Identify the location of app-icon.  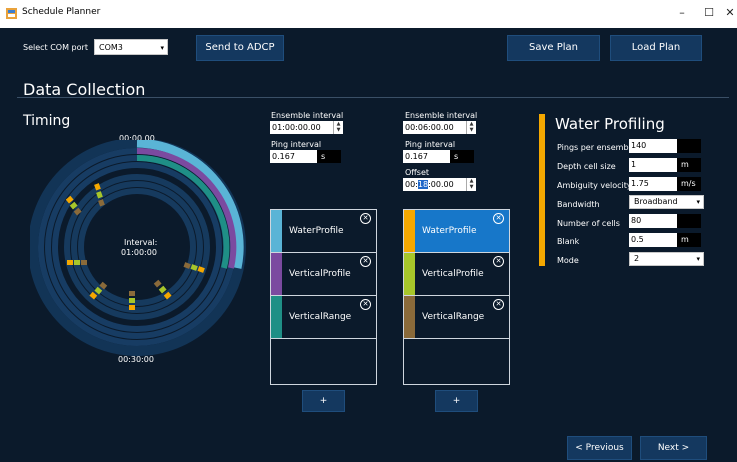
(11, 13).